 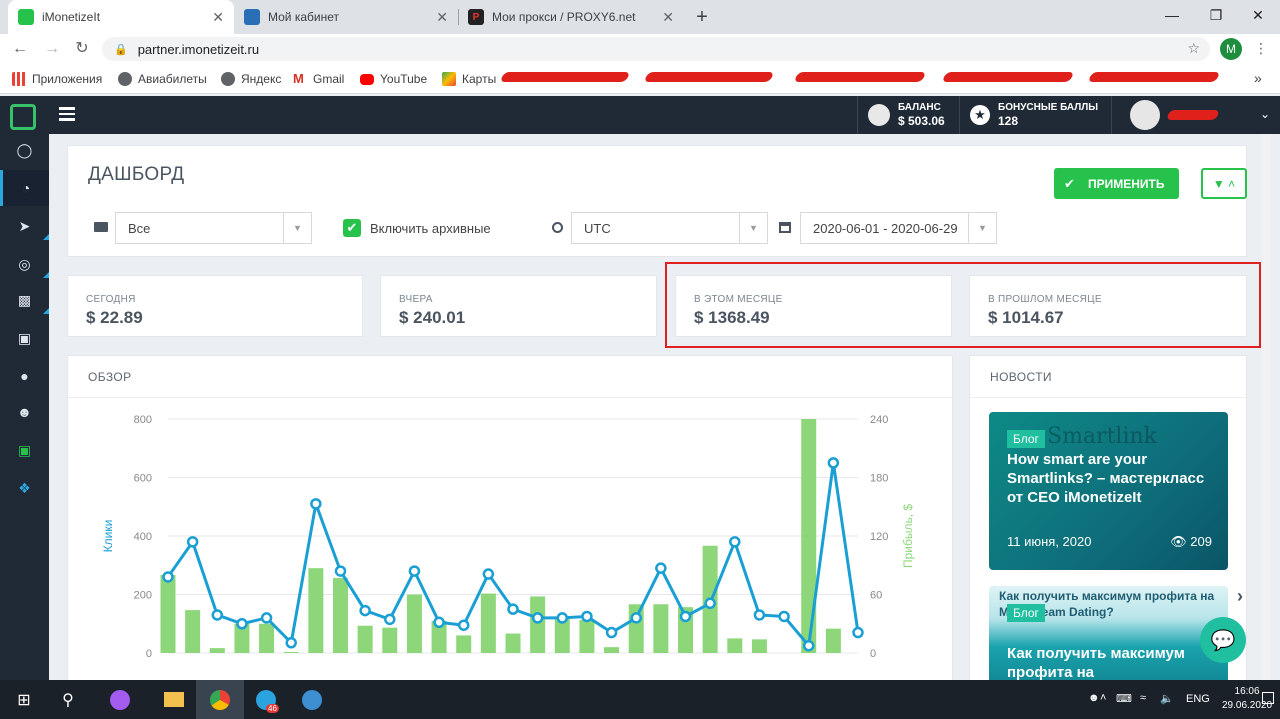 I want to click on bookmark-youtube: YouTube, so click(x=393, y=79).